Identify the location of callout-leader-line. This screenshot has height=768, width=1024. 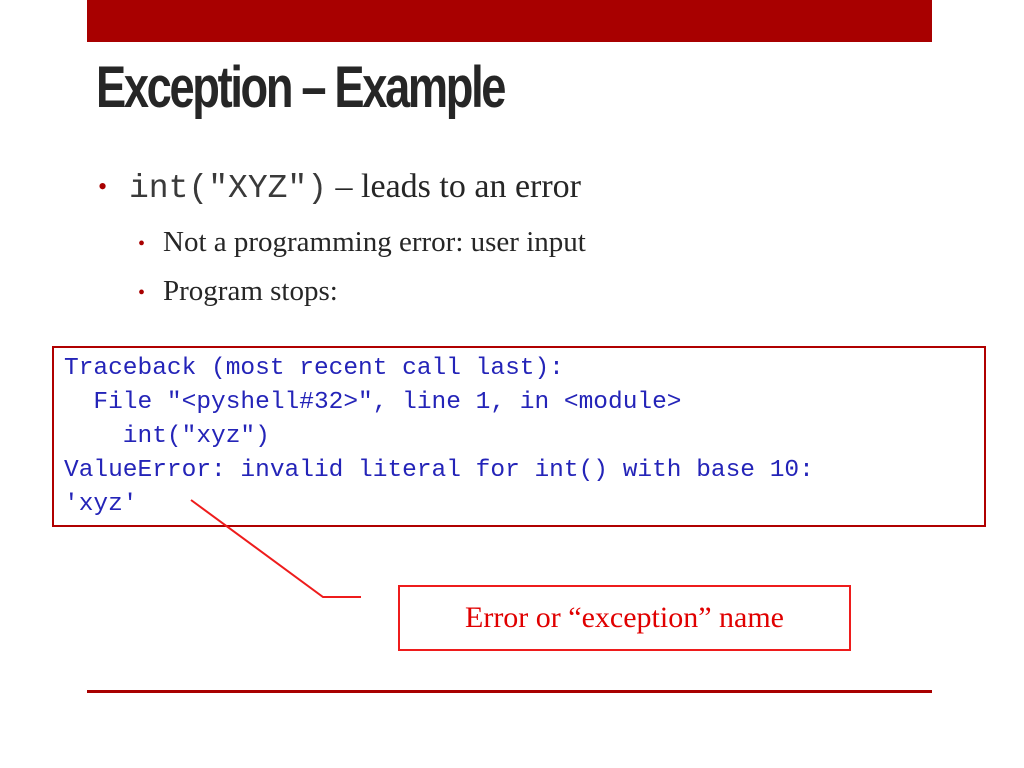
(275, 548).